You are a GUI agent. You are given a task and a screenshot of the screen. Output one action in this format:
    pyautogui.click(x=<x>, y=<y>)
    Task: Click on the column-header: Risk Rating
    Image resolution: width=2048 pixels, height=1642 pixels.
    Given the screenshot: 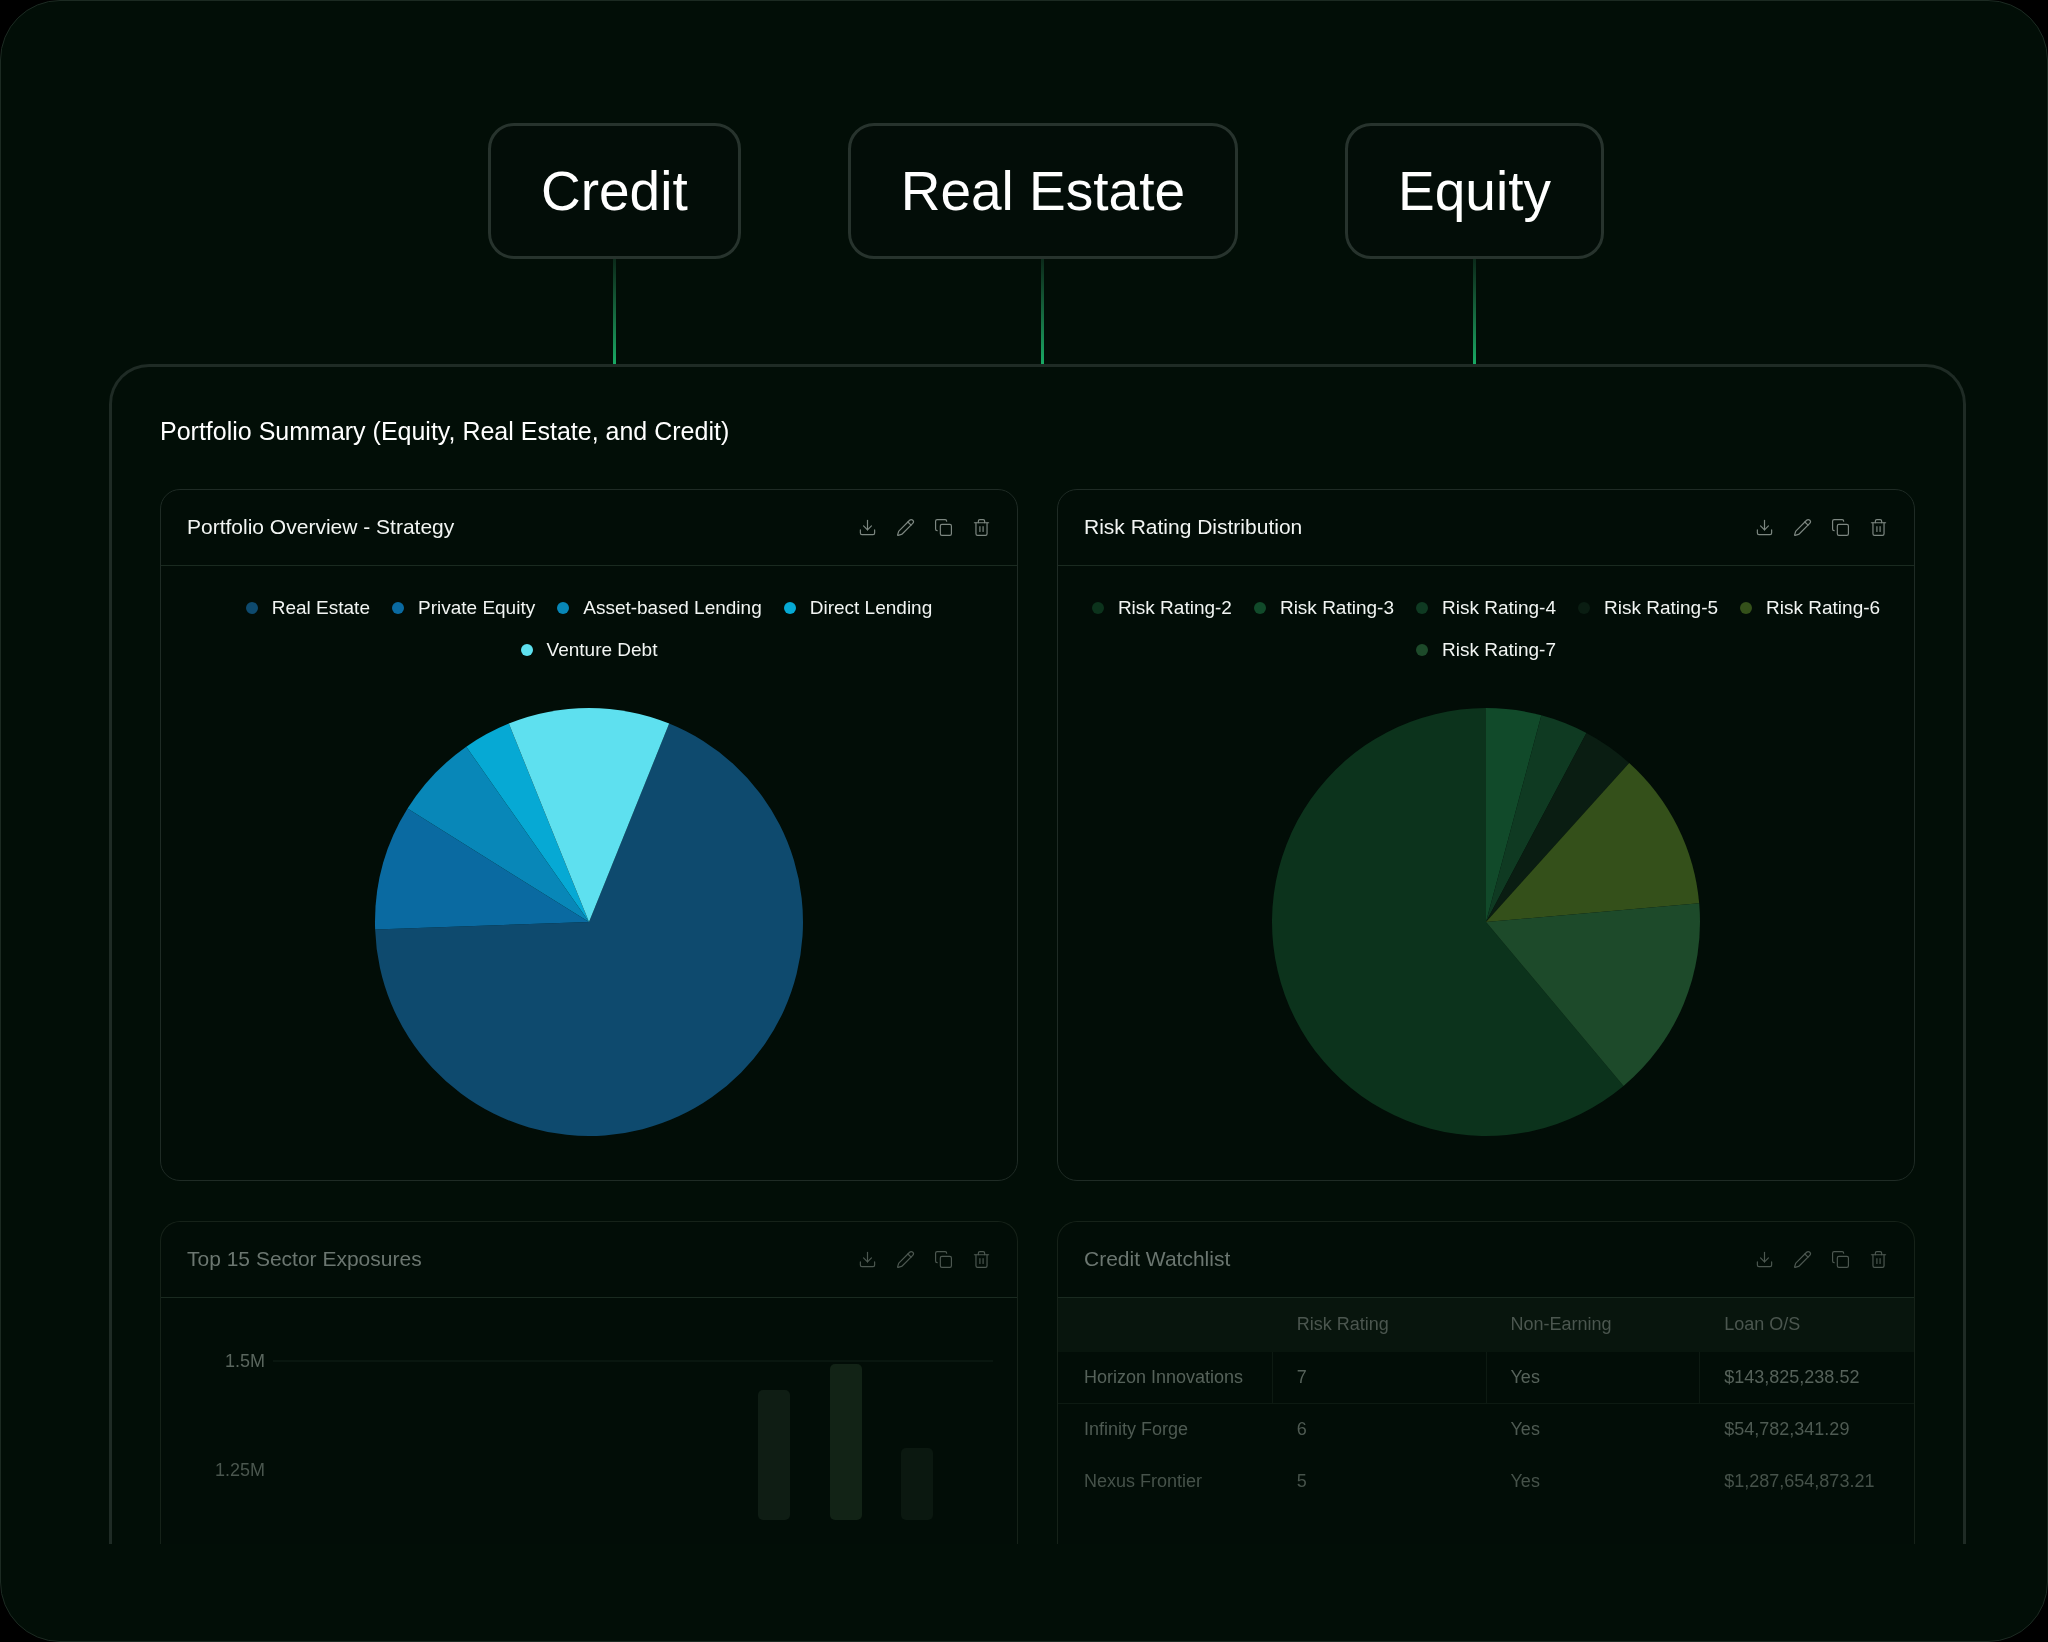 What is the action you would take?
    pyautogui.click(x=1342, y=1324)
    